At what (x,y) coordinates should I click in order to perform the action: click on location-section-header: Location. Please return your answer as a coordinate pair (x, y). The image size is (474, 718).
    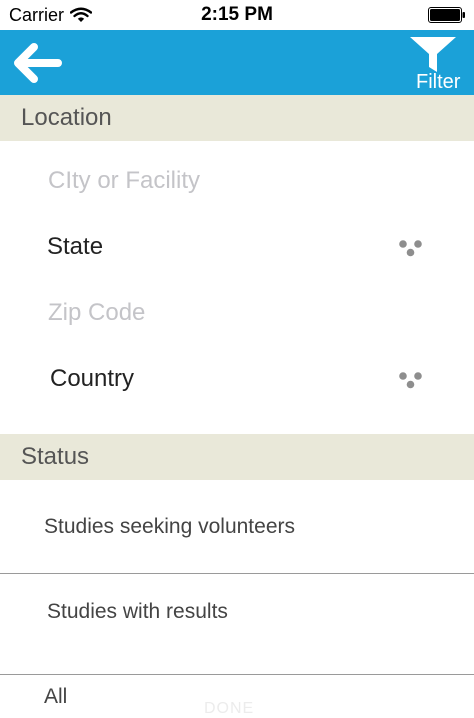
    Looking at the image, I should click on (237, 118).